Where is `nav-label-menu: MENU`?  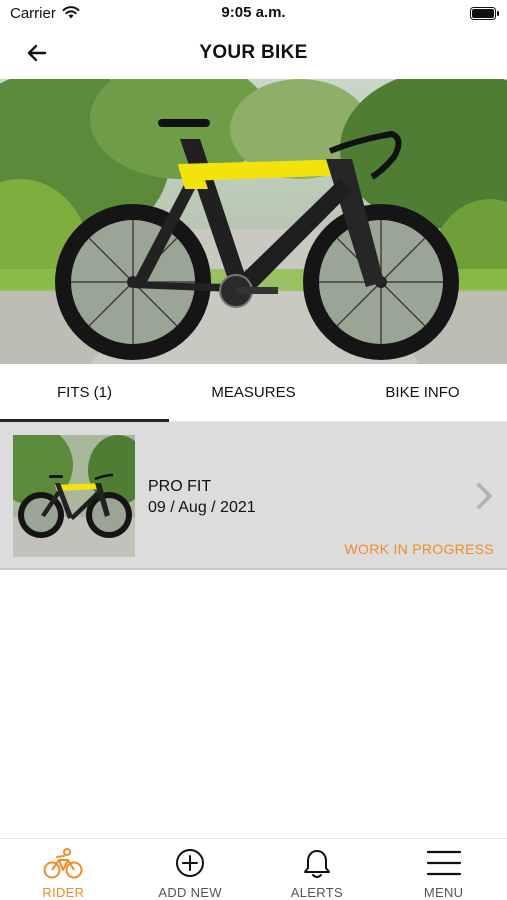
nav-label-menu: MENU is located at coordinates (443, 892).